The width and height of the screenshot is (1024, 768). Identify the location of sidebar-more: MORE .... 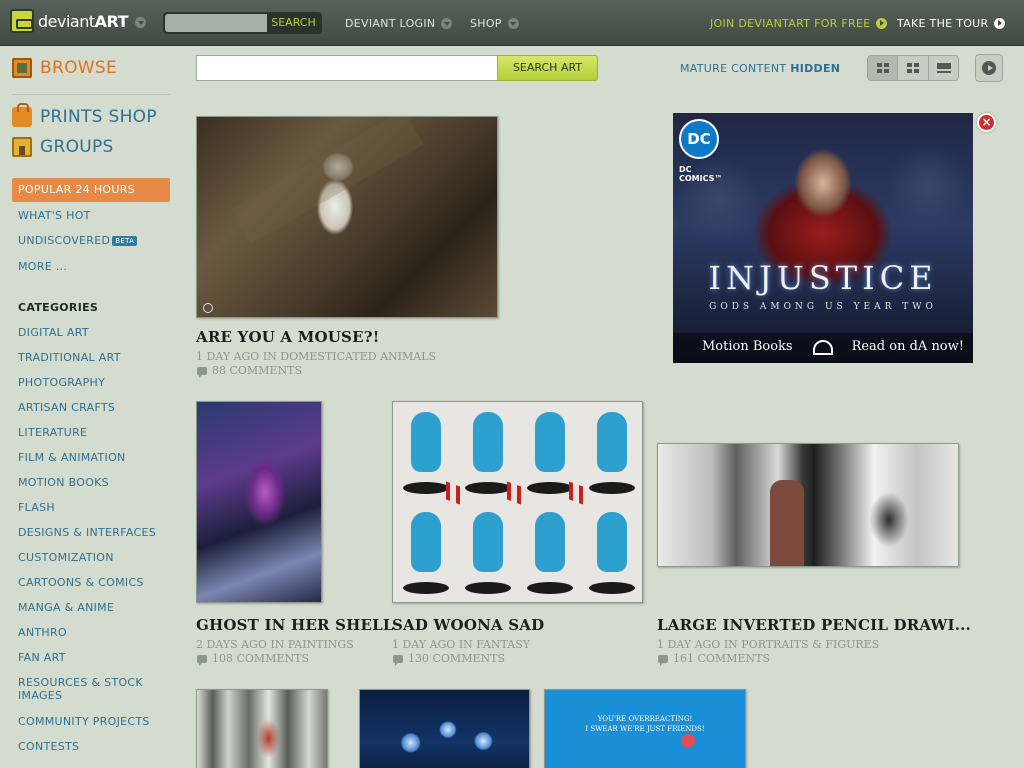
(42, 266).